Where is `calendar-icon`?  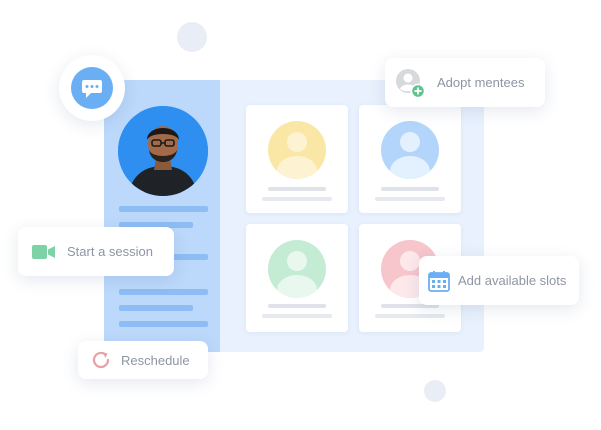
calendar-icon is located at coordinates (439, 281).